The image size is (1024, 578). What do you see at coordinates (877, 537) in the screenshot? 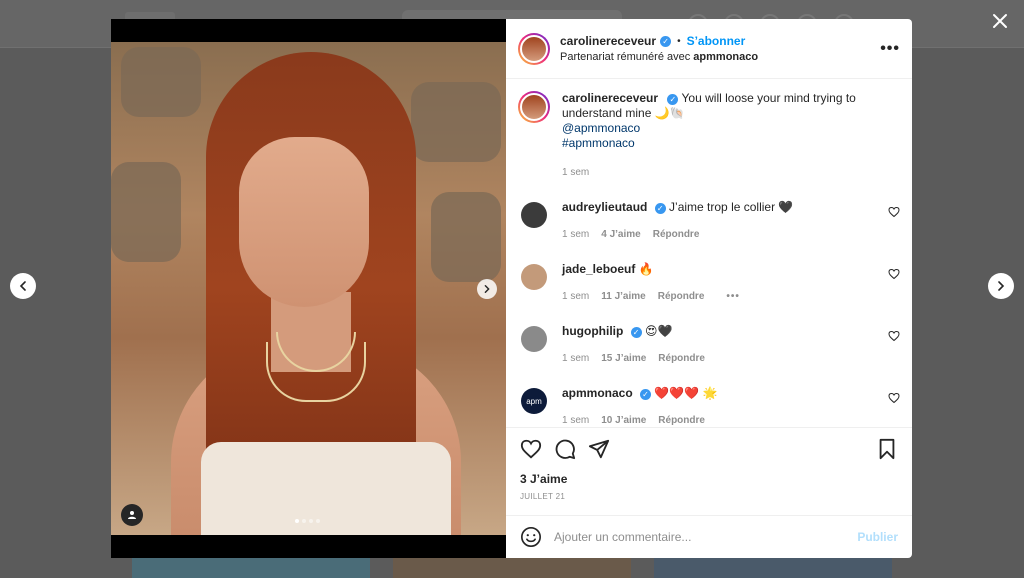
I see `publish-button: Publier` at bounding box center [877, 537].